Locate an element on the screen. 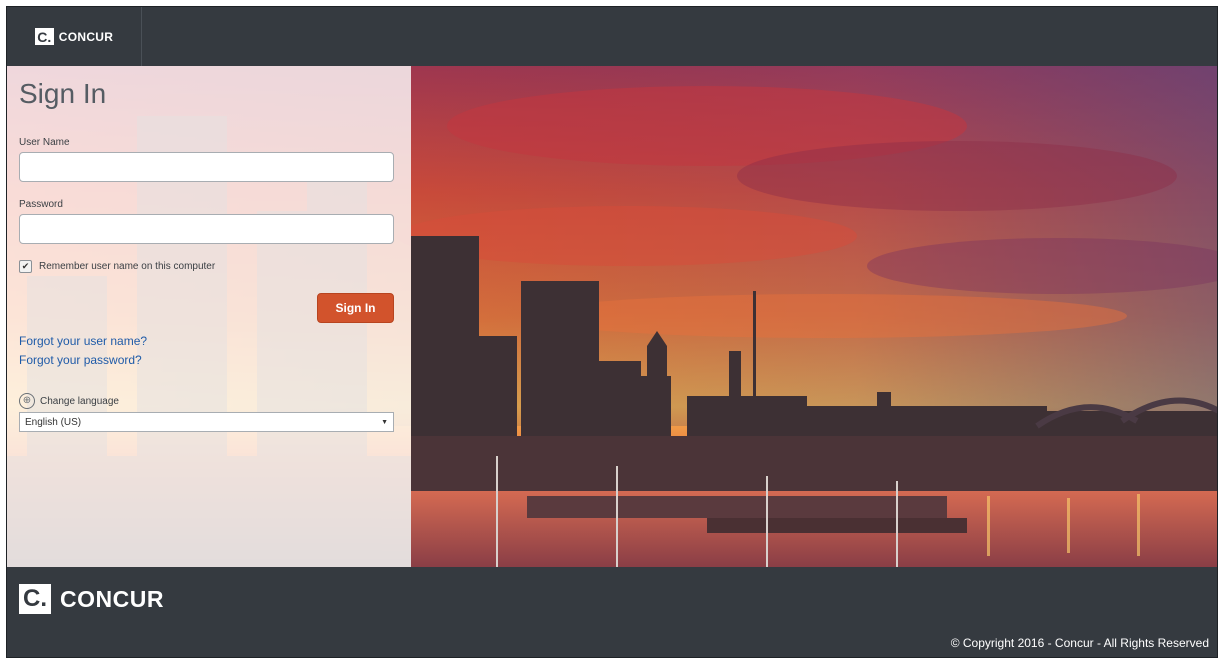 This screenshot has width=1220, height=661. forgot-password-link: Forgot your password? is located at coordinates (80, 360).